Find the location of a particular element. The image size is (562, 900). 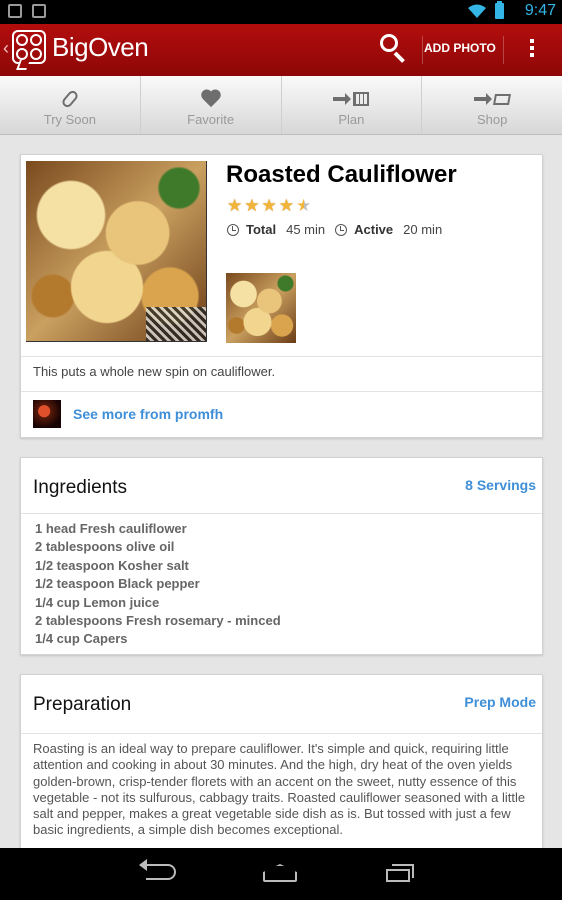

calendar-icon is located at coordinates (352, 99).